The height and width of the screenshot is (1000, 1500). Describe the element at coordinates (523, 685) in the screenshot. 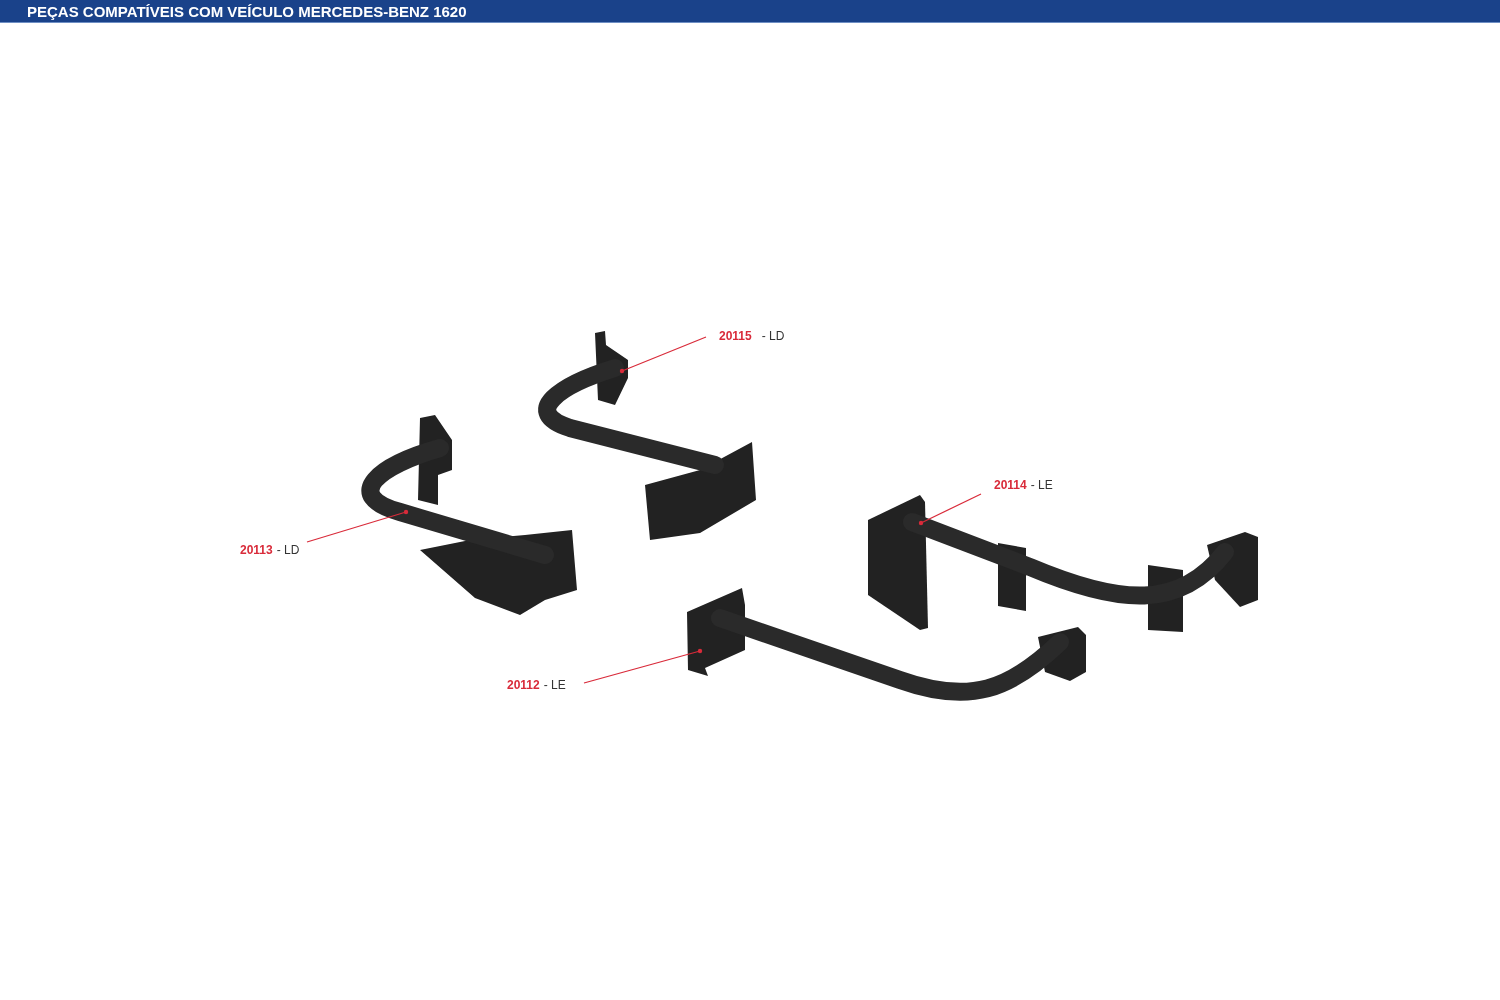

I see `part-number: 20112` at that location.